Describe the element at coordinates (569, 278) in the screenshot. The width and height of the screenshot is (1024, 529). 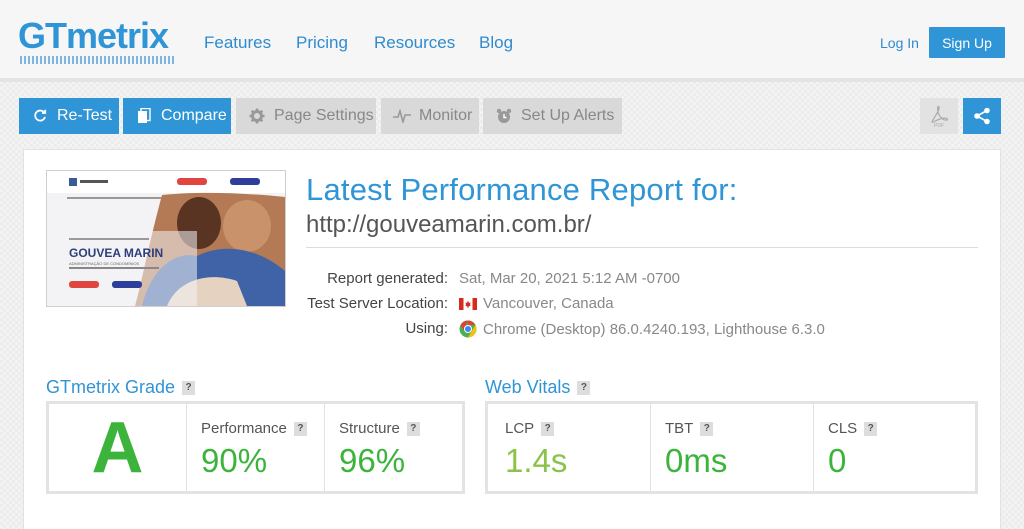
I see `report-generated-value: Sat, Mar 20, 2021 5:12 AM -0700` at that location.